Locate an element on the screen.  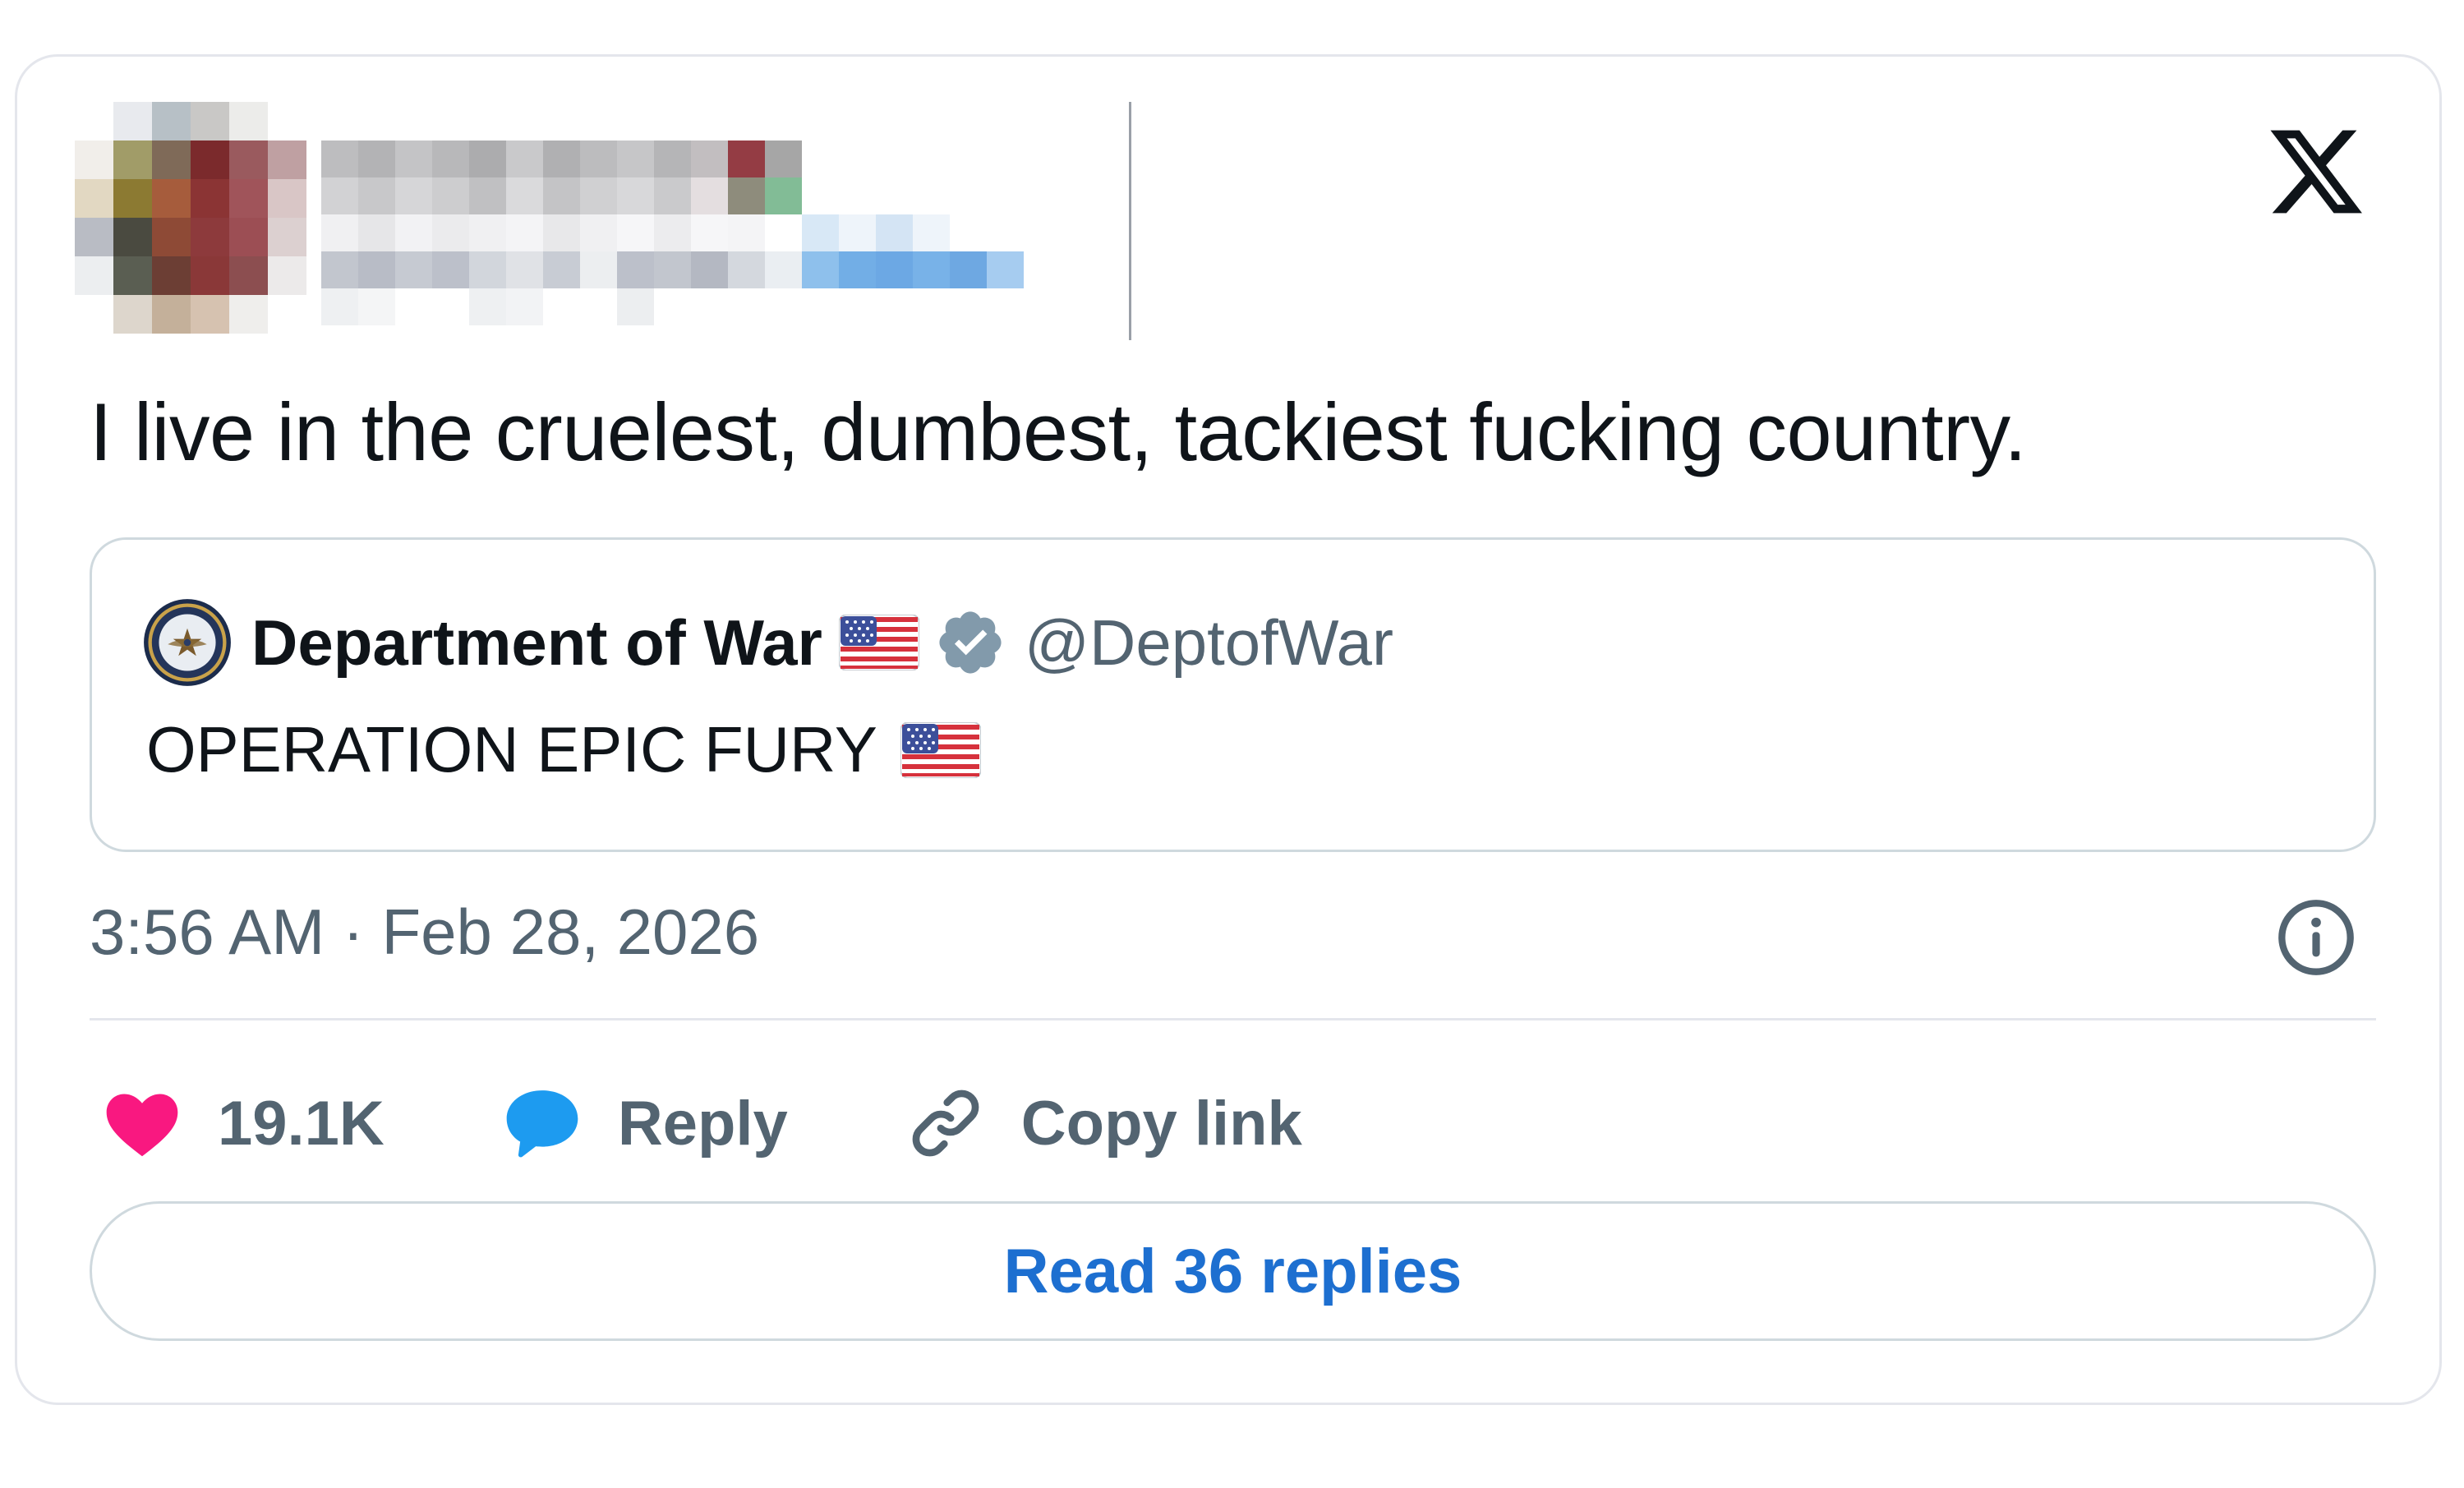
like-count: 19.1K is located at coordinates (301, 1123).